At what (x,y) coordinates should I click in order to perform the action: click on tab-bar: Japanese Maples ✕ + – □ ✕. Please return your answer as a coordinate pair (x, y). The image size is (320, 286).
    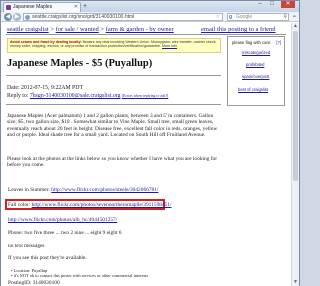
    Looking at the image, I should click on (150, 6).